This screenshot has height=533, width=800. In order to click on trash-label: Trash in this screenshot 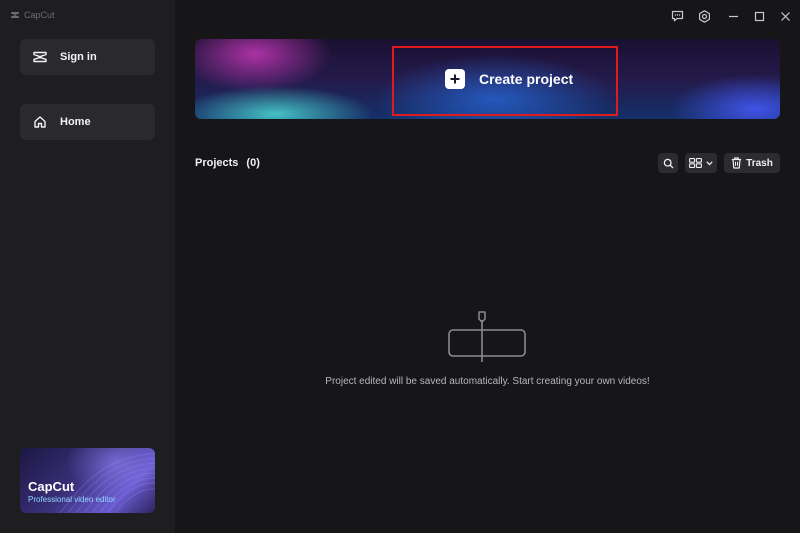, I will do `click(759, 163)`.